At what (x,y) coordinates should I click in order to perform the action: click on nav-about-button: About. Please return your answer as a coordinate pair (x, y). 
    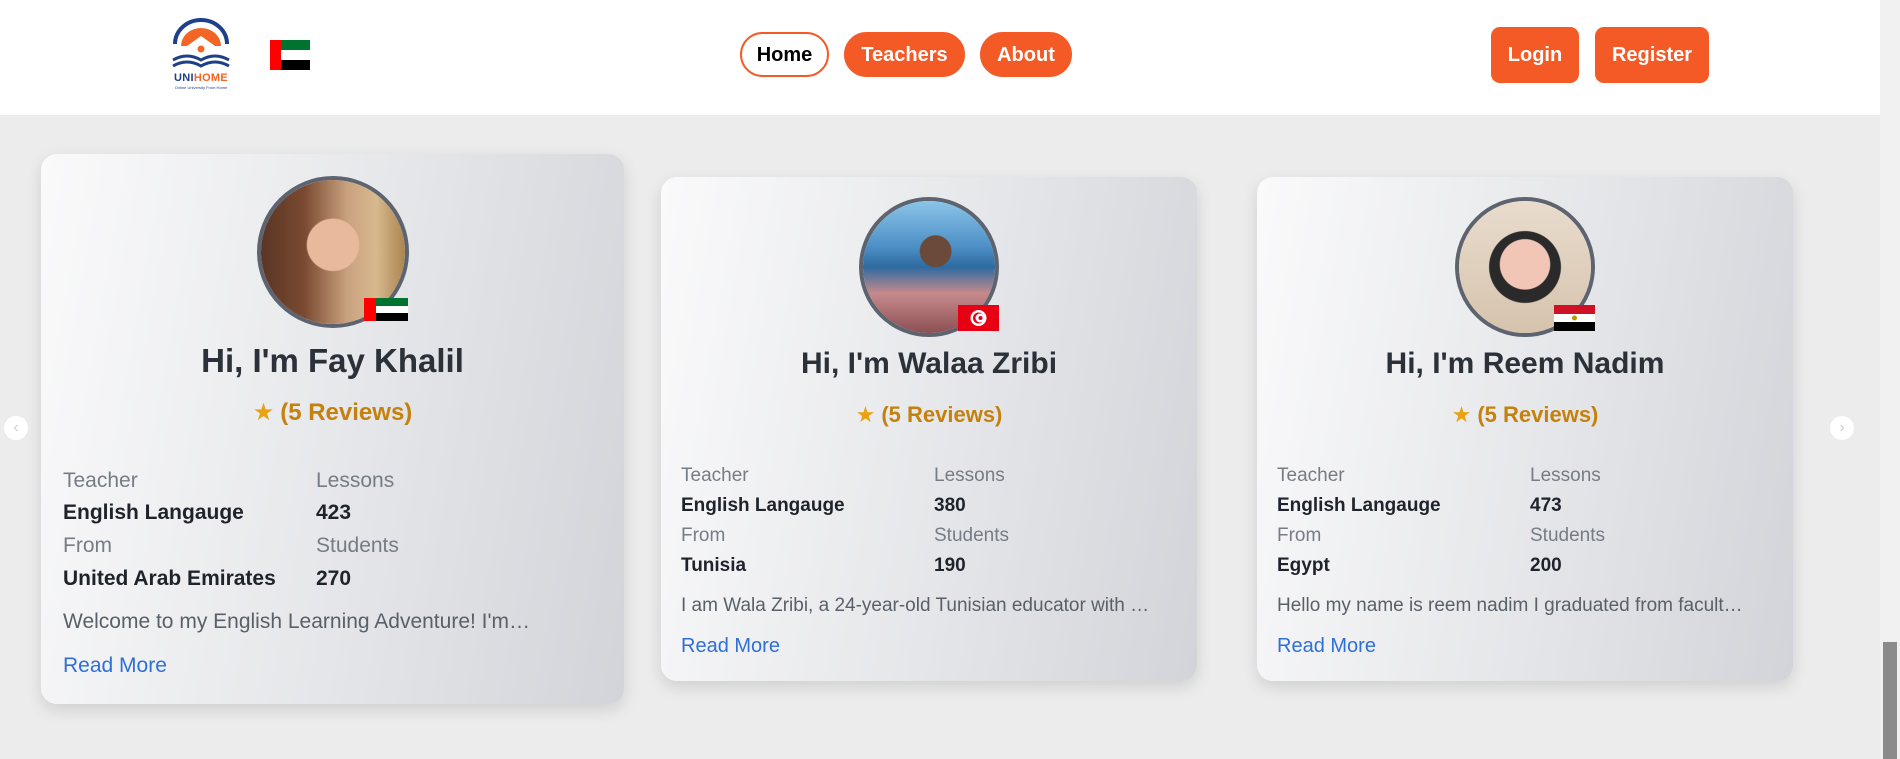
    Looking at the image, I should click on (1026, 54).